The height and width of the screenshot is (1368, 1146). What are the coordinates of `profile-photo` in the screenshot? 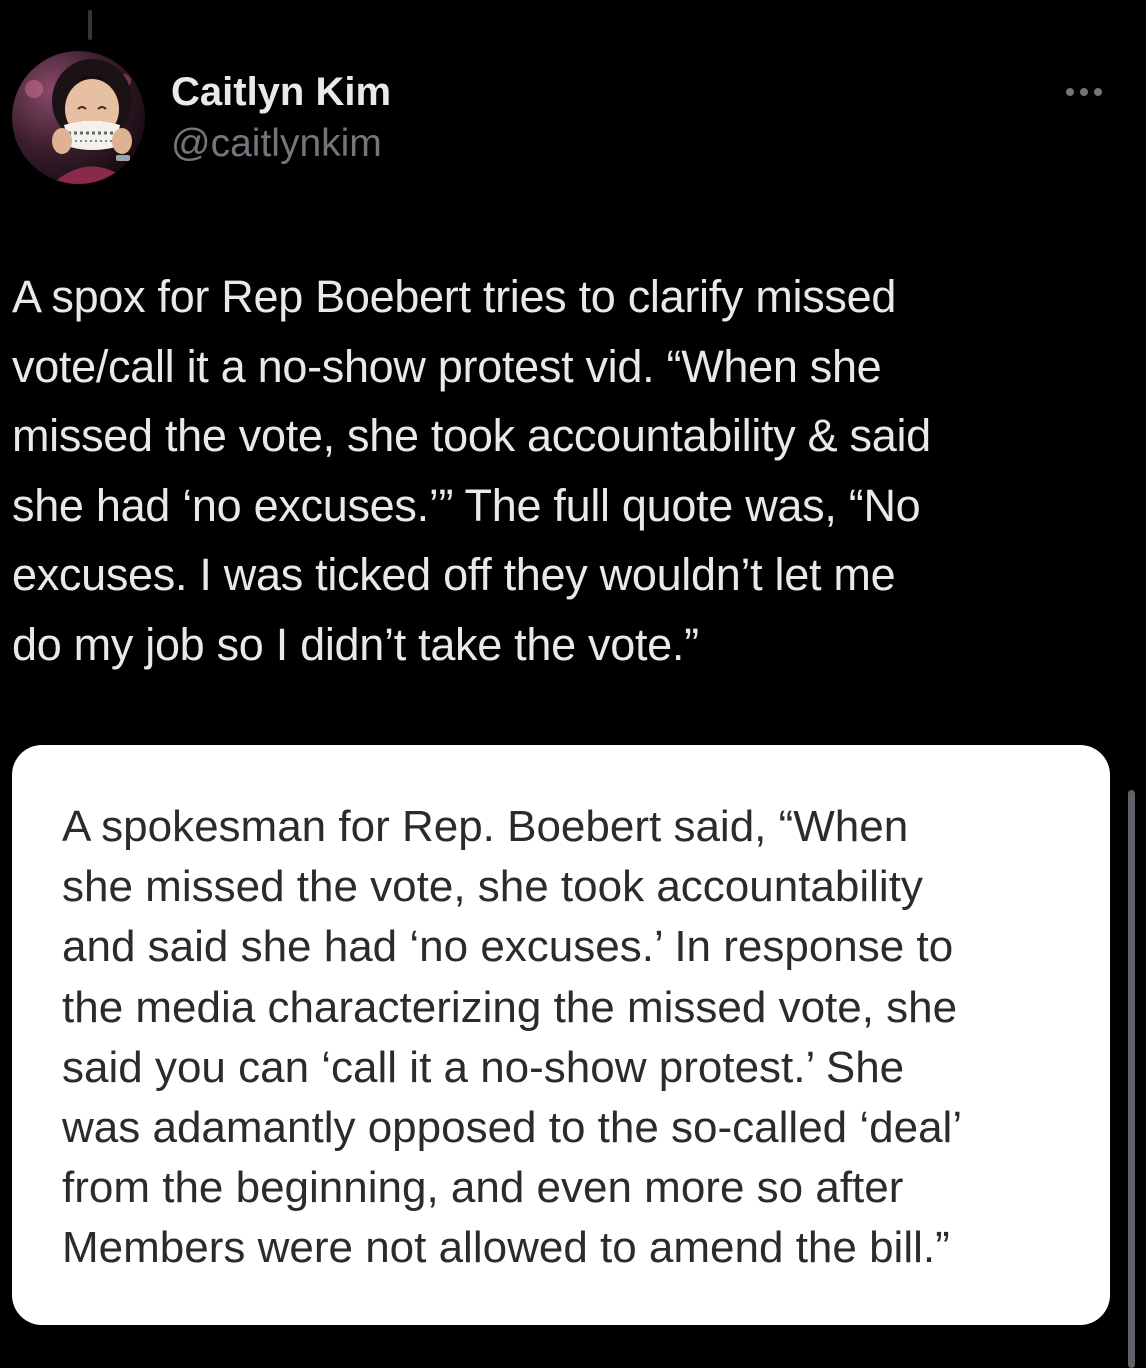 It's located at (78, 117).